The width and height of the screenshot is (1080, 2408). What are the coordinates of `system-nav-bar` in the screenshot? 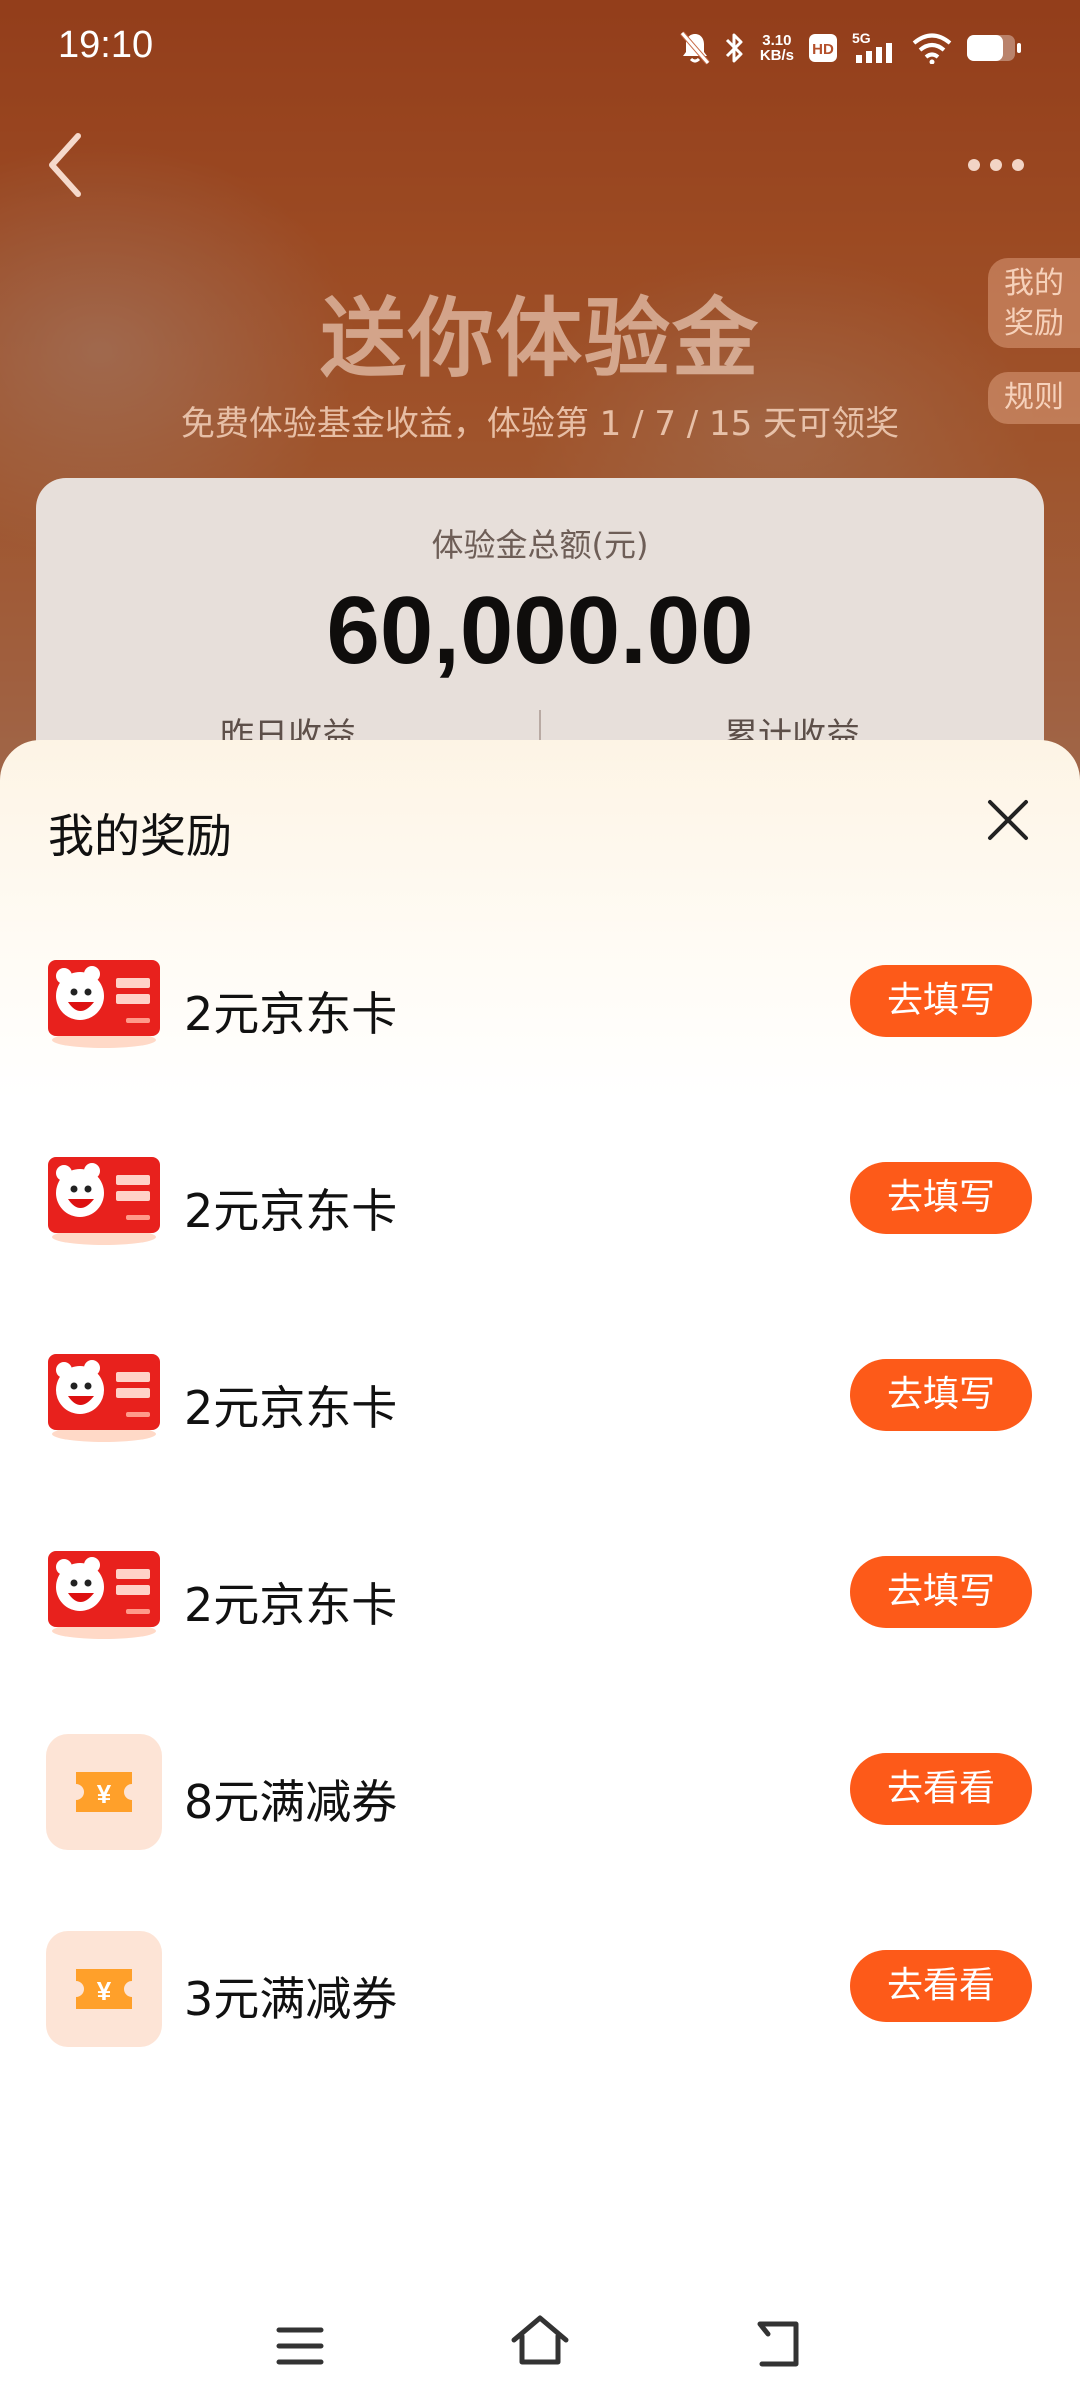 It's located at (540, 2349).